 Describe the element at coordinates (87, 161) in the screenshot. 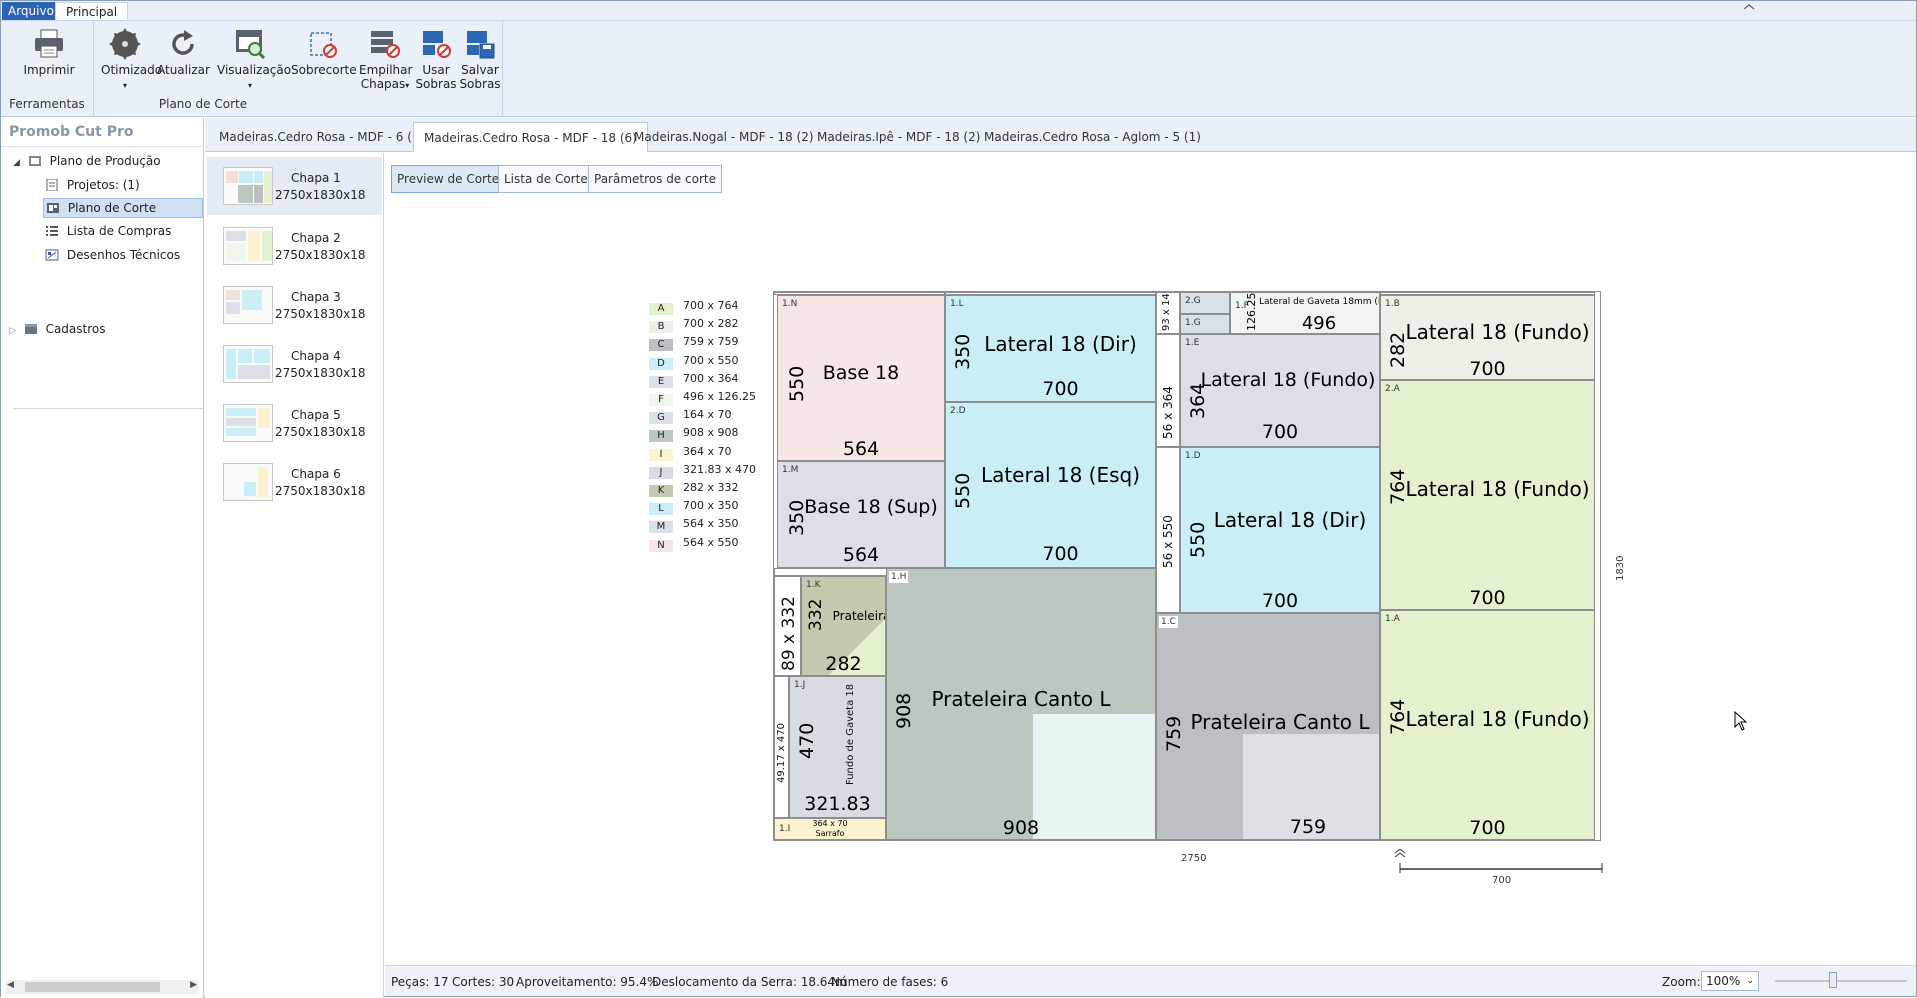

I see `tree-item-plano-producao: ◢ Plano de Produção` at that location.